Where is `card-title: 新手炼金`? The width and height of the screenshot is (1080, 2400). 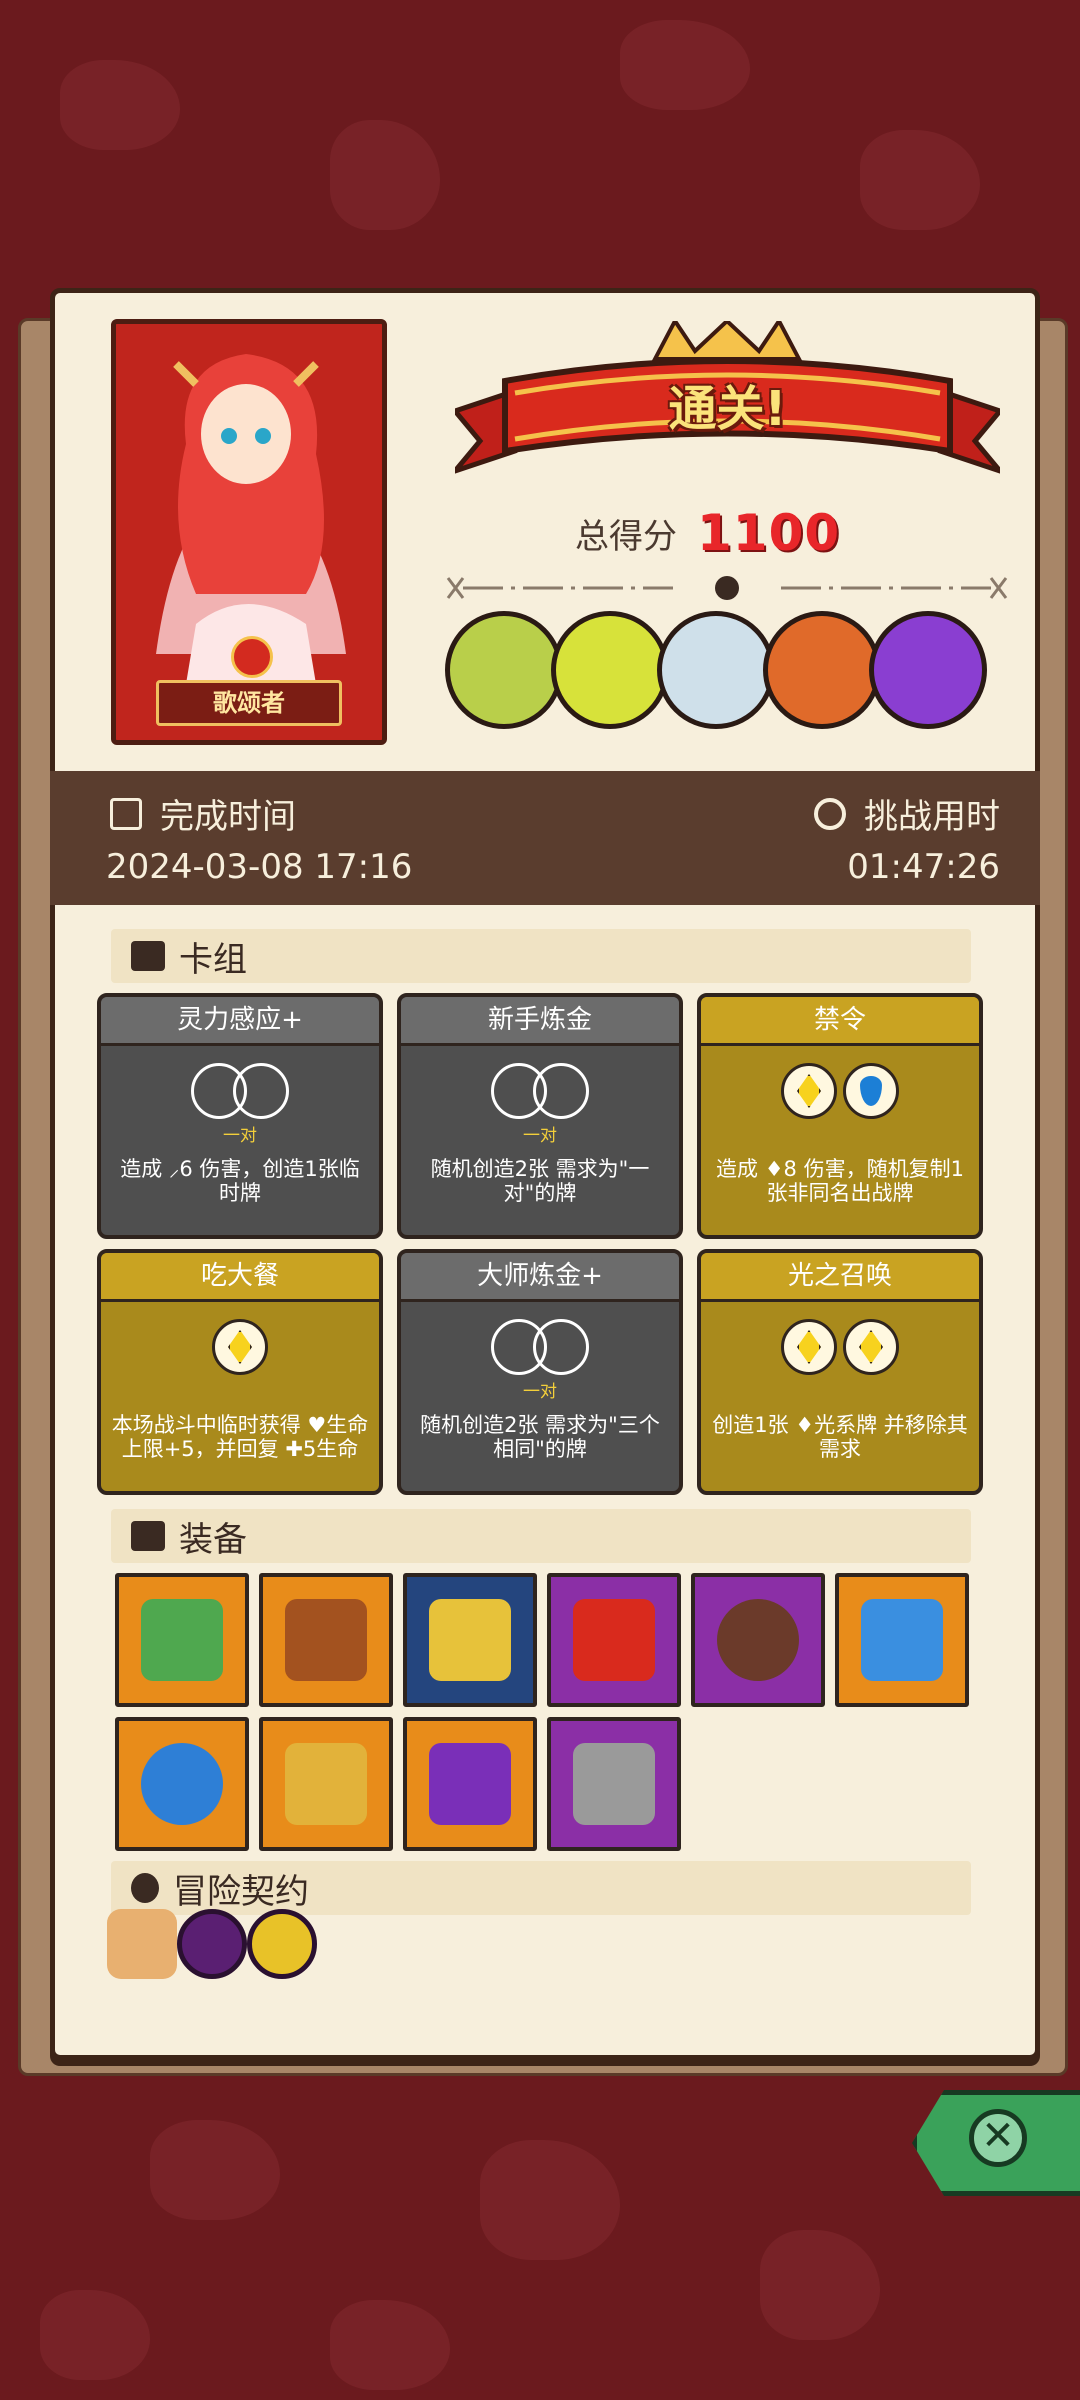 card-title: 新手炼金 is located at coordinates (540, 1021).